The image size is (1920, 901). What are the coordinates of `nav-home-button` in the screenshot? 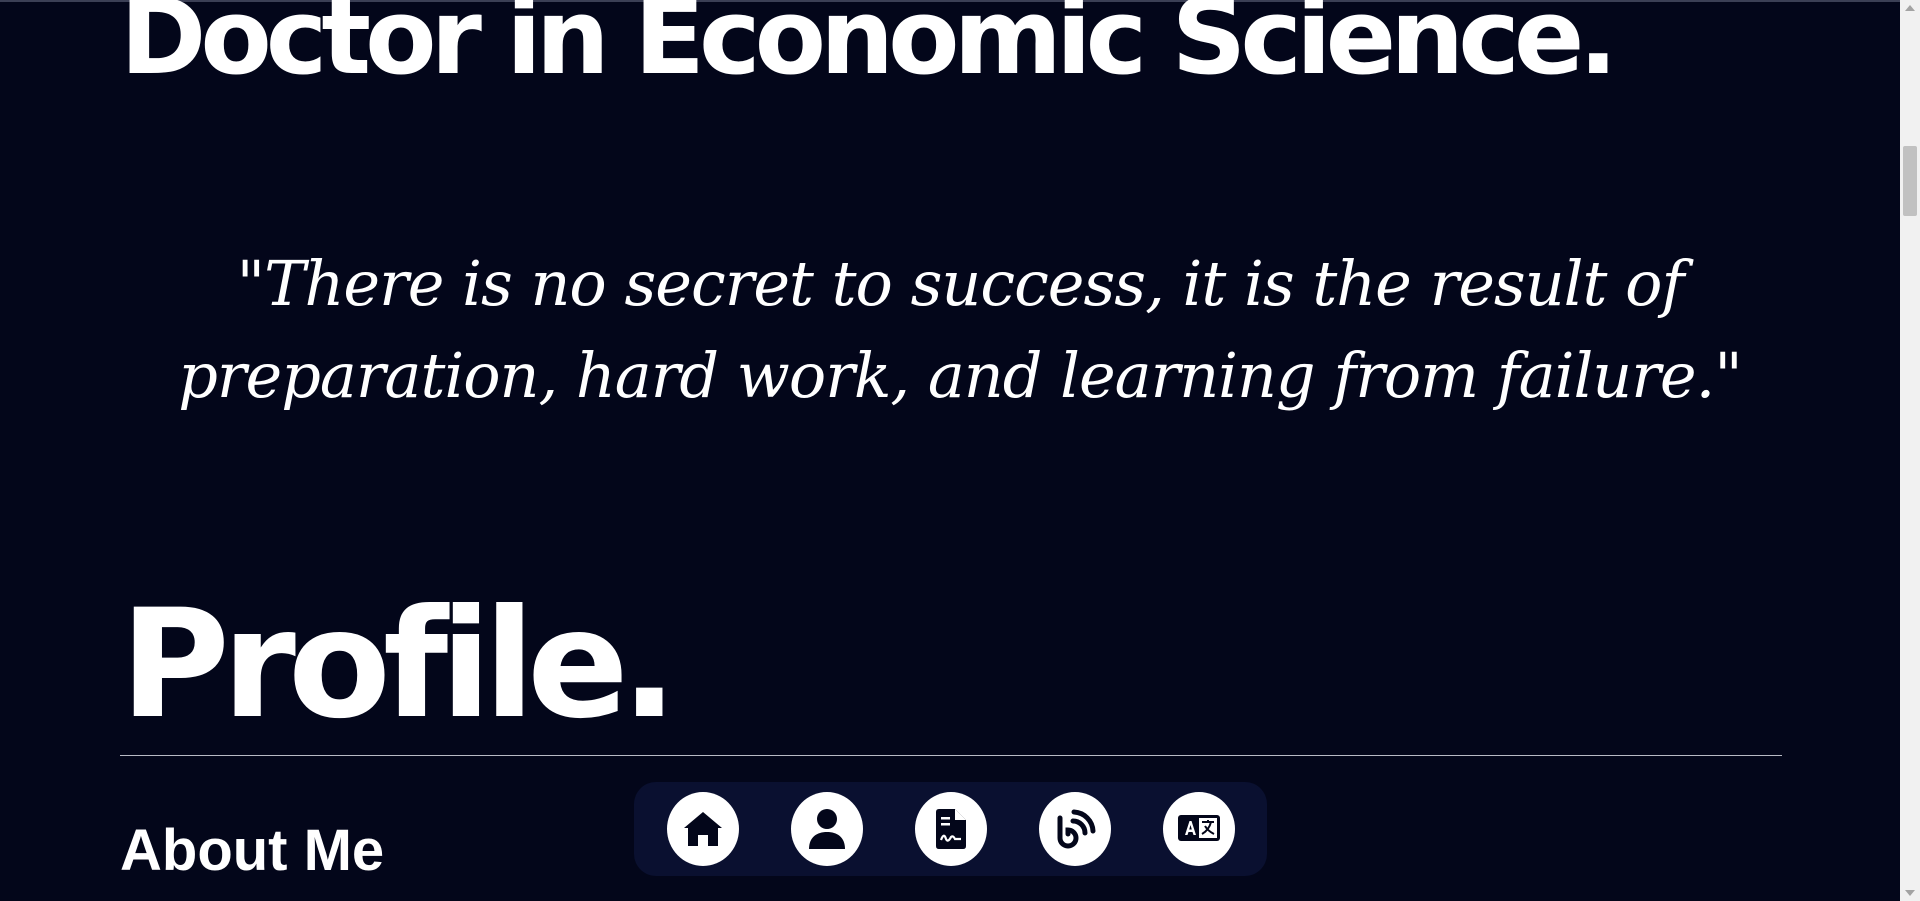 It's located at (703, 829).